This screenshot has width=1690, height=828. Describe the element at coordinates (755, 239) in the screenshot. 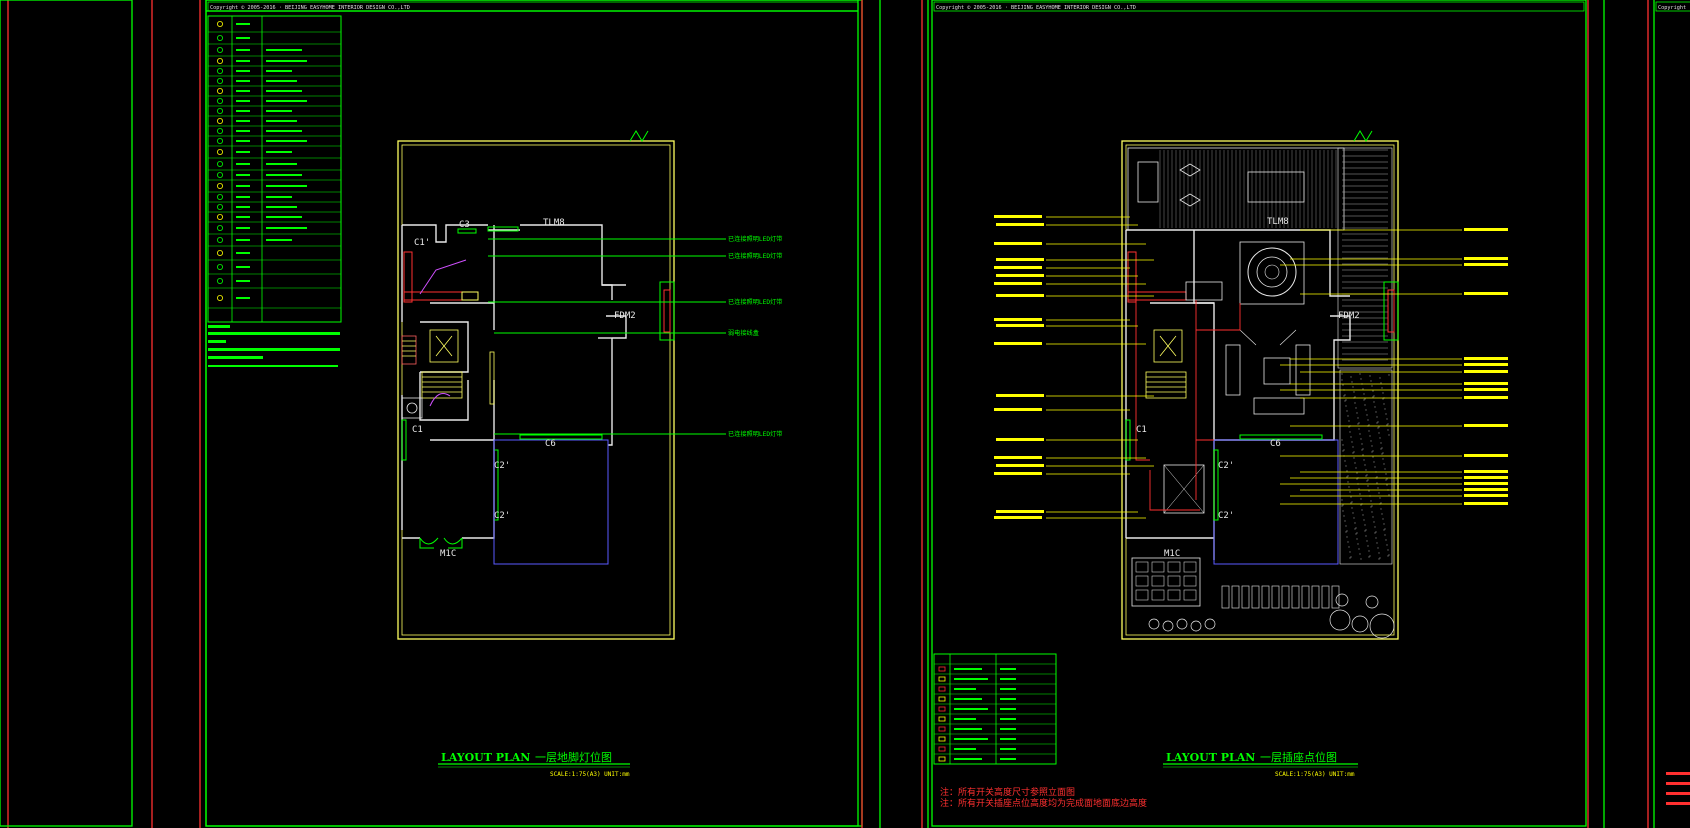

I see `callout-1: 已连接照明LED灯带` at that location.